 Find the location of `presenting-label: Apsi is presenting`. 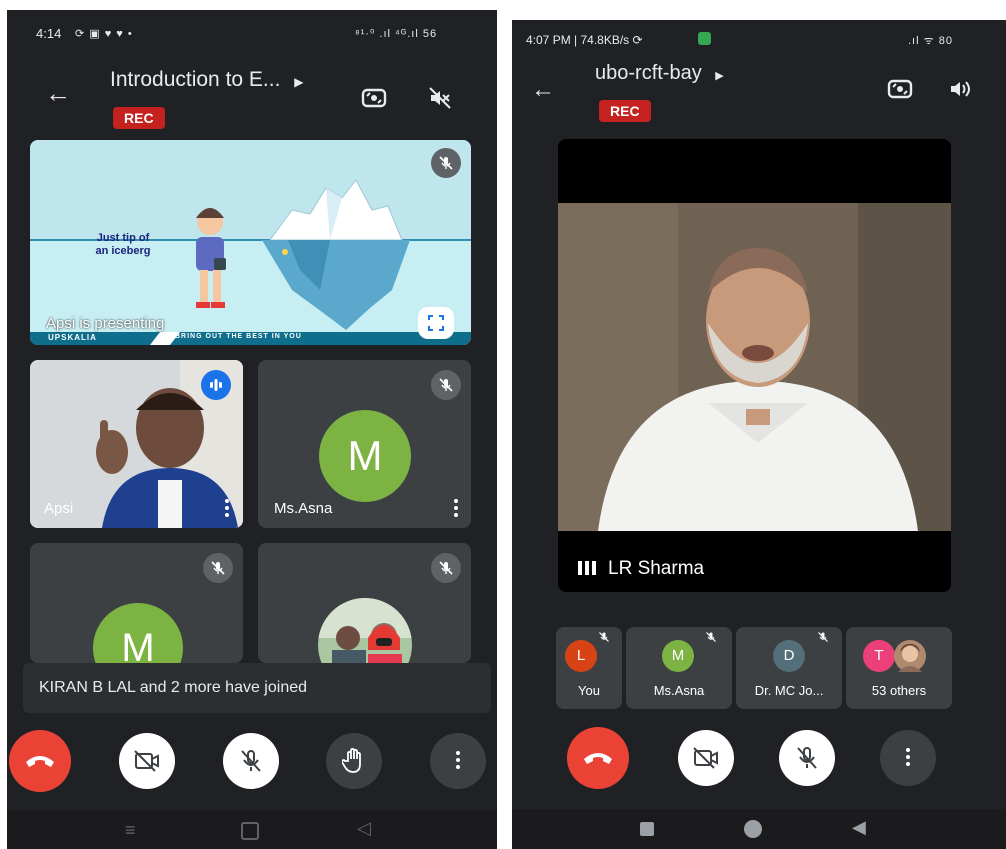

presenting-label: Apsi is presenting is located at coordinates (105, 323).